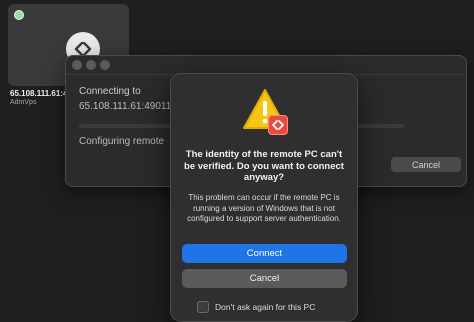 The width and height of the screenshot is (474, 322). What do you see at coordinates (23, 102) in the screenshot?
I see `pc-user: AdmVps` at bounding box center [23, 102].